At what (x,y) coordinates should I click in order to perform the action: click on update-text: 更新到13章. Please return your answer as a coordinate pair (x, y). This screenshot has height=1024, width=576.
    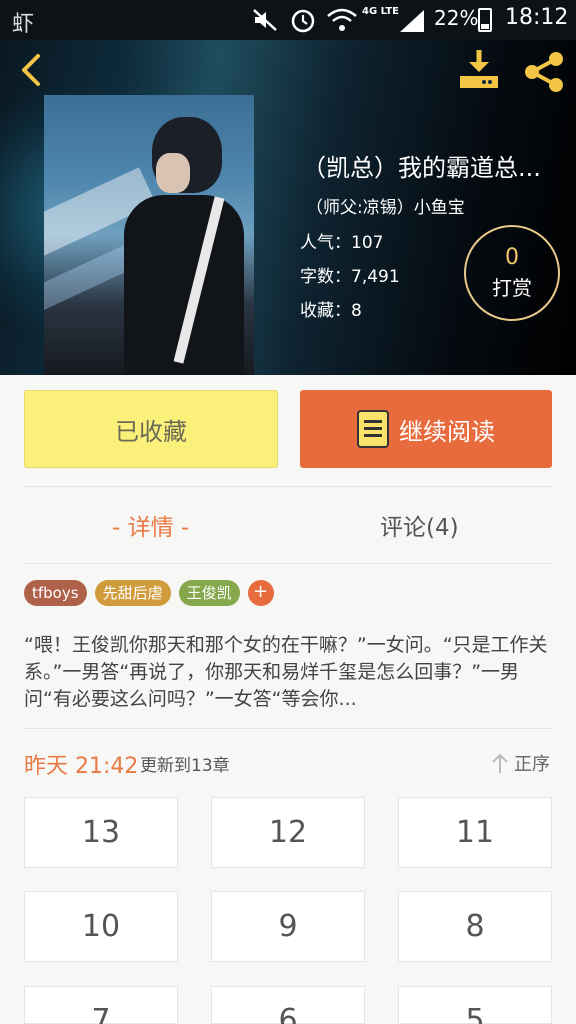
    Looking at the image, I should click on (185, 766).